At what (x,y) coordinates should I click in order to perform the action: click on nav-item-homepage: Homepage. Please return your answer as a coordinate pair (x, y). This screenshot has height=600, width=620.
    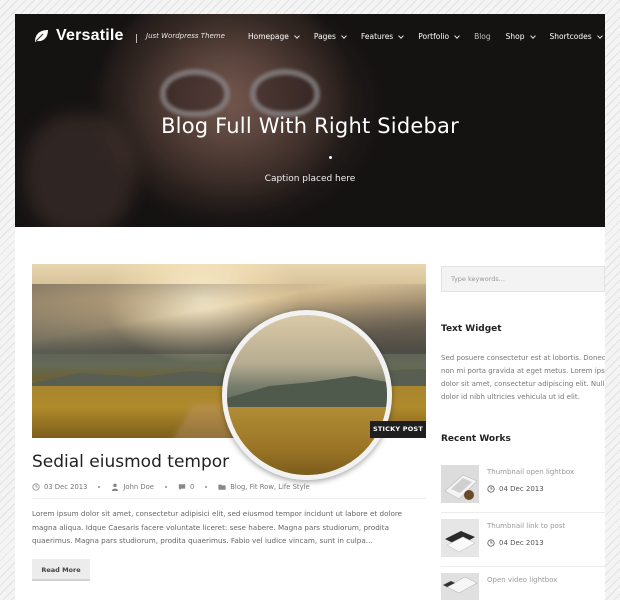
    Looking at the image, I should click on (274, 36).